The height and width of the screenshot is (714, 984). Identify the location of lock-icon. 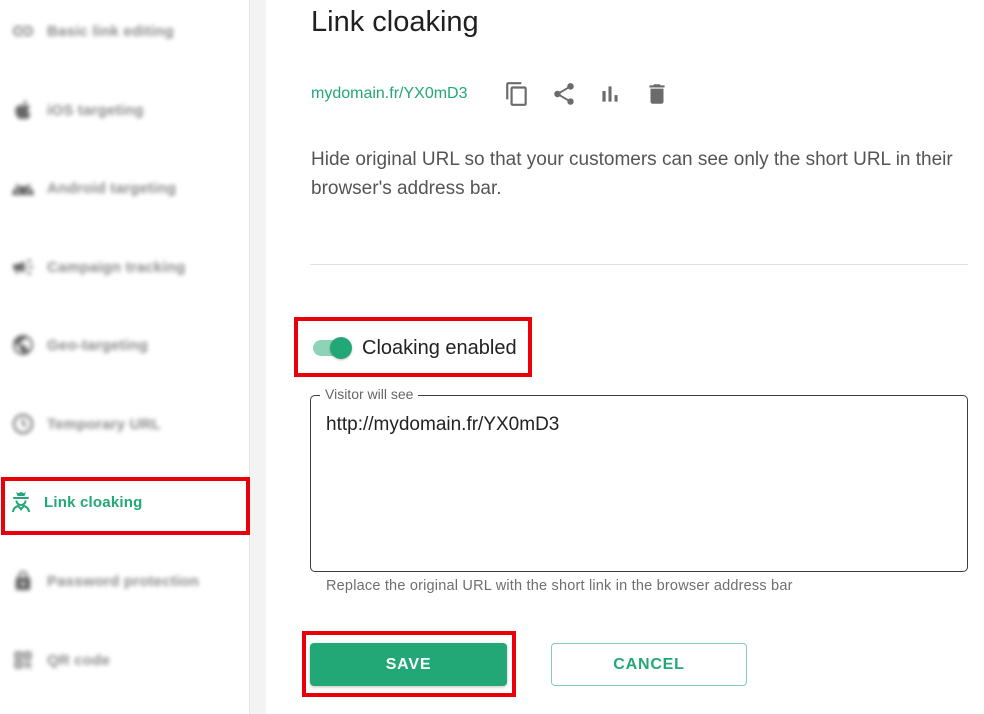
(23, 581).